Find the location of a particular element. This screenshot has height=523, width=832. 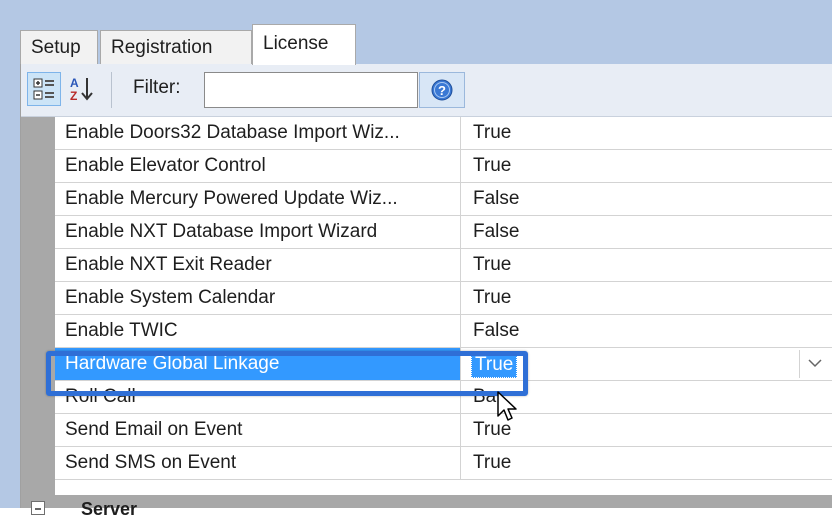

property-row: Enable NXT Exit Reader True is located at coordinates (443, 265).